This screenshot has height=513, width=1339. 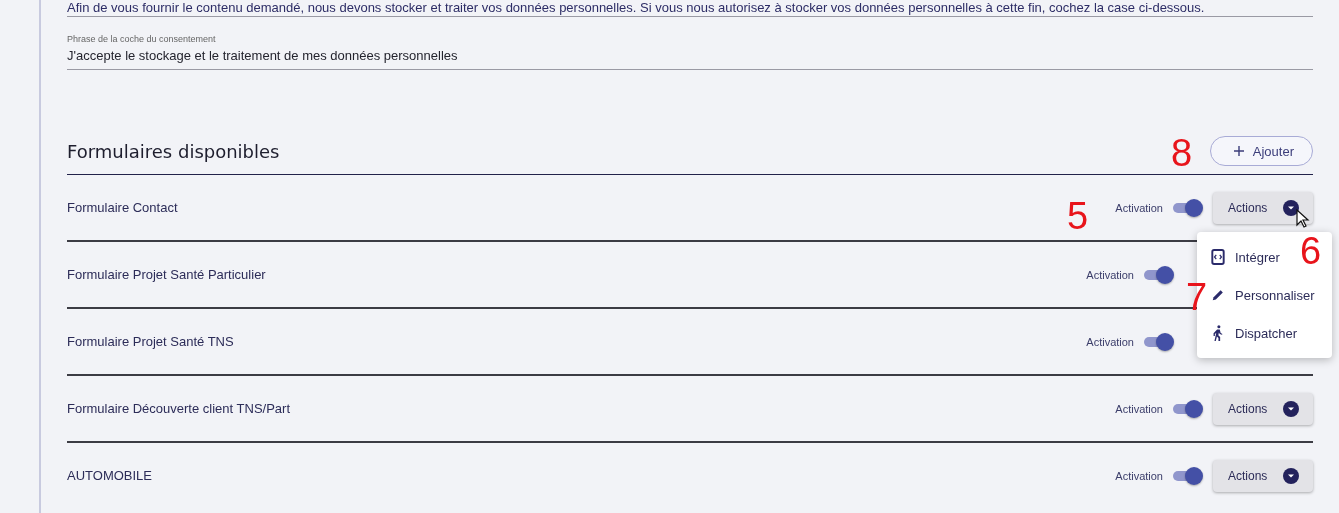 What do you see at coordinates (178, 408) in the screenshot?
I see `form-name: Formulaire Découverte client TNS/Part` at bounding box center [178, 408].